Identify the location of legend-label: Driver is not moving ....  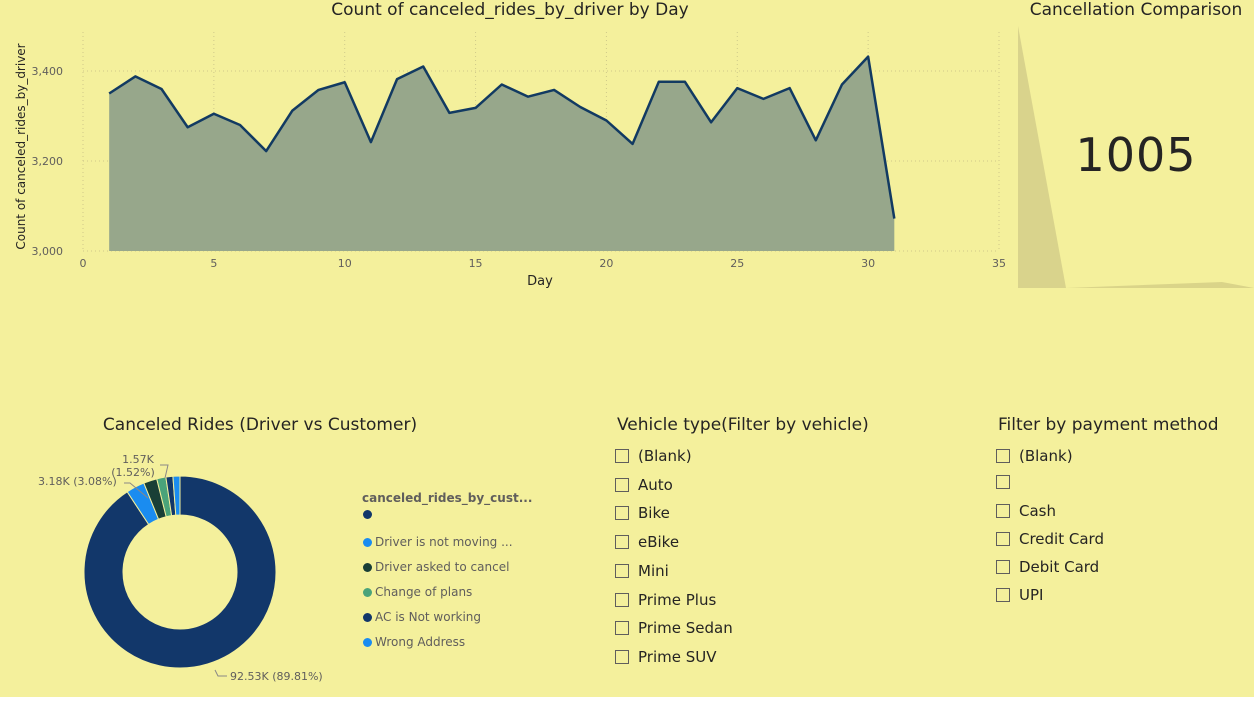
(444, 542).